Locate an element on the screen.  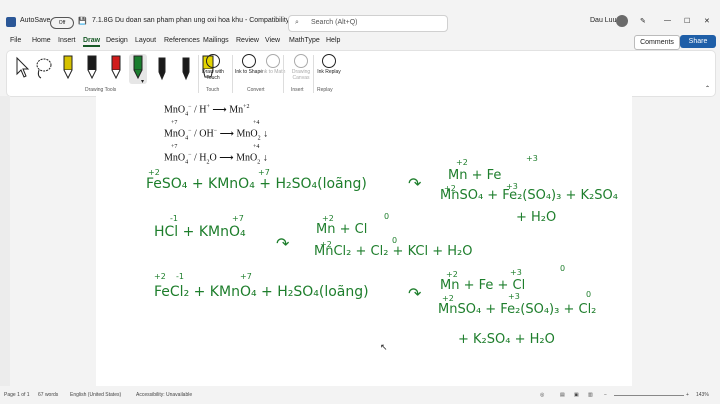
ink-eq1-reactants: FeSO₄ + KMnO₄ + H₂SO₄(loãng) is located at coordinates (256, 184).